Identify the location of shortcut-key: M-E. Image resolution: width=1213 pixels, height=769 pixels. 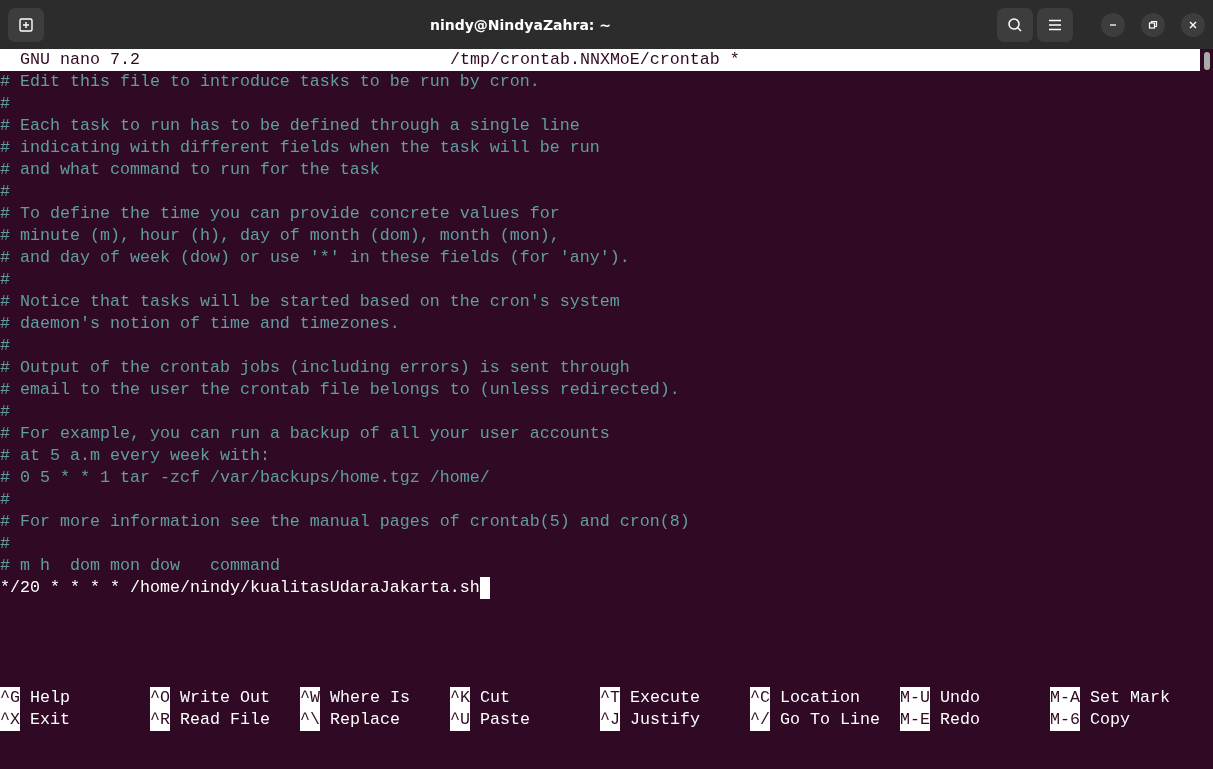
(915, 720).